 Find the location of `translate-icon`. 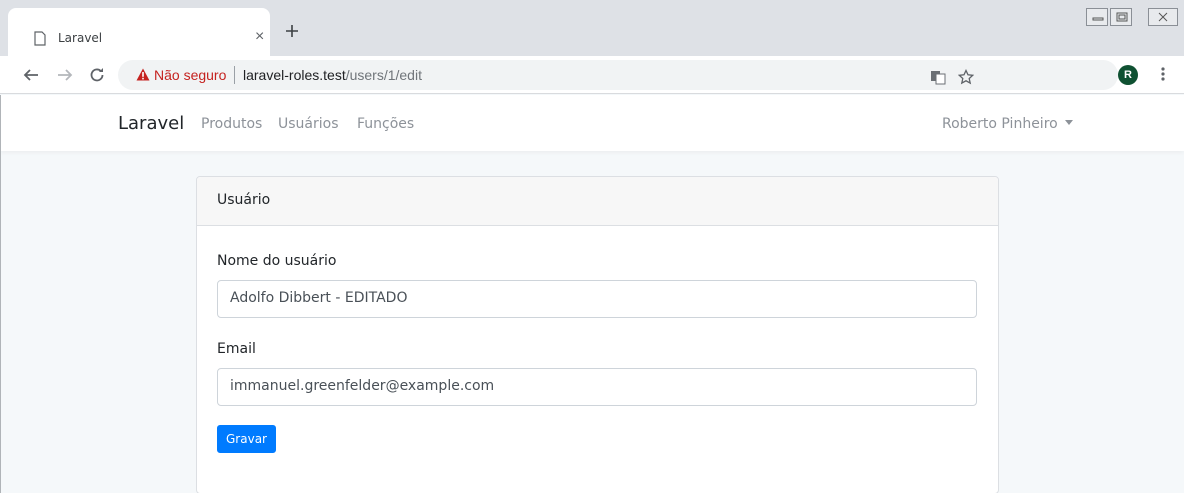

translate-icon is located at coordinates (938, 77).